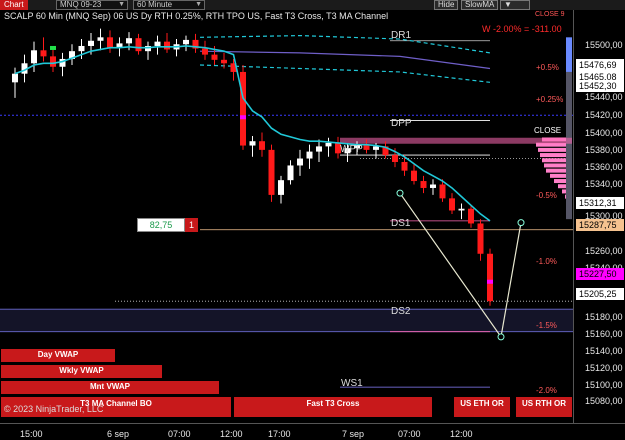 This screenshot has width=625, height=440. What do you see at coordinates (482, 407) in the screenshot?
I see `us-eth-or-button: US ETH OR` at bounding box center [482, 407].